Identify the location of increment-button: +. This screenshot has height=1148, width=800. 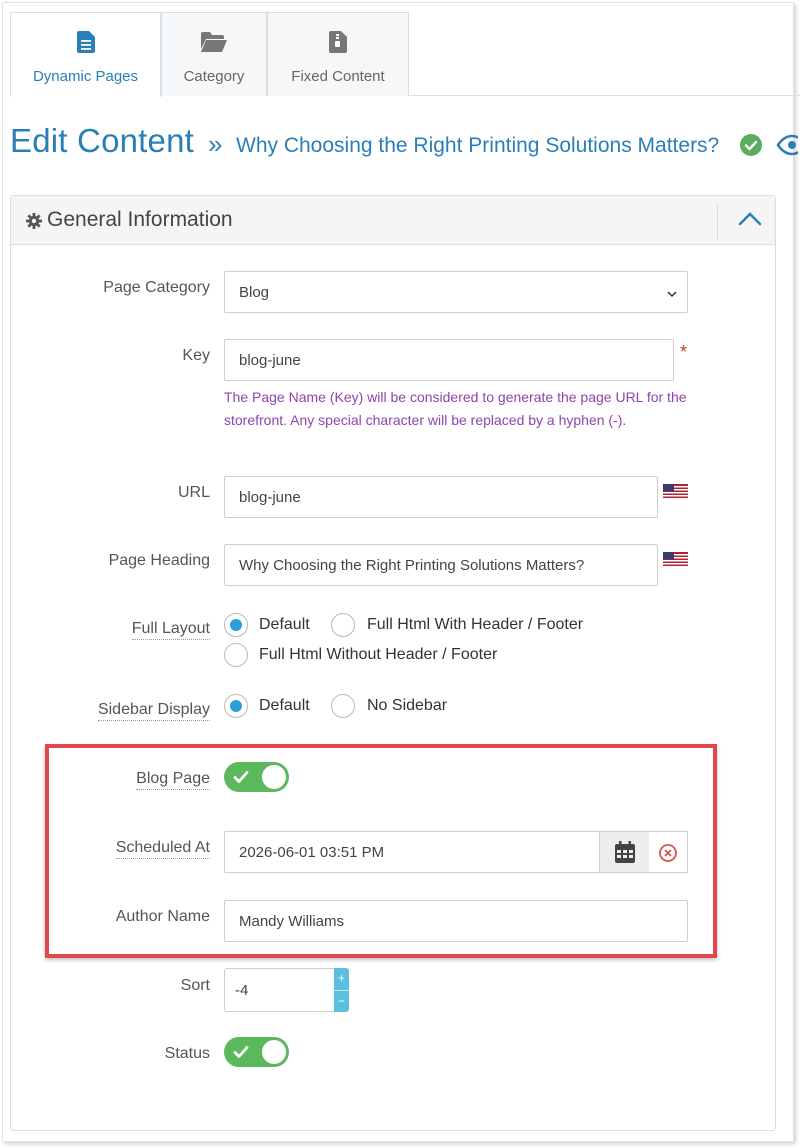
(341, 979).